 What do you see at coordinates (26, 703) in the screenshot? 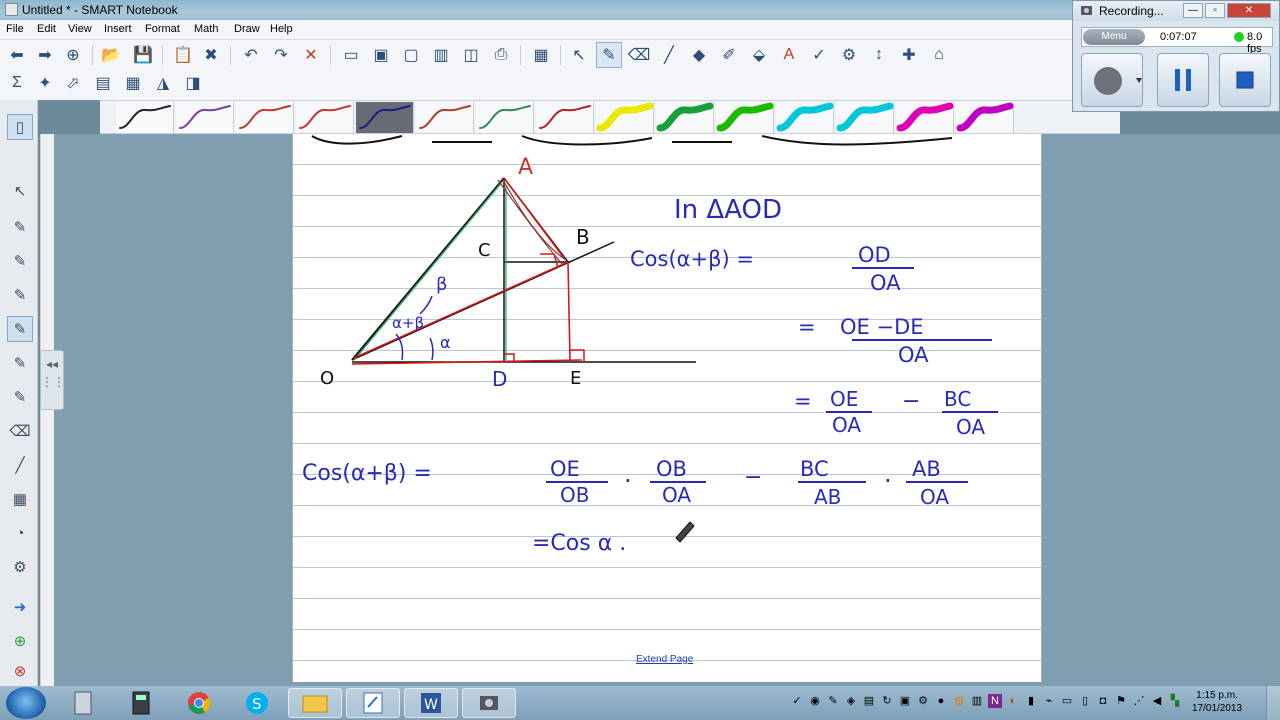
I see `start-button` at bounding box center [26, 703].